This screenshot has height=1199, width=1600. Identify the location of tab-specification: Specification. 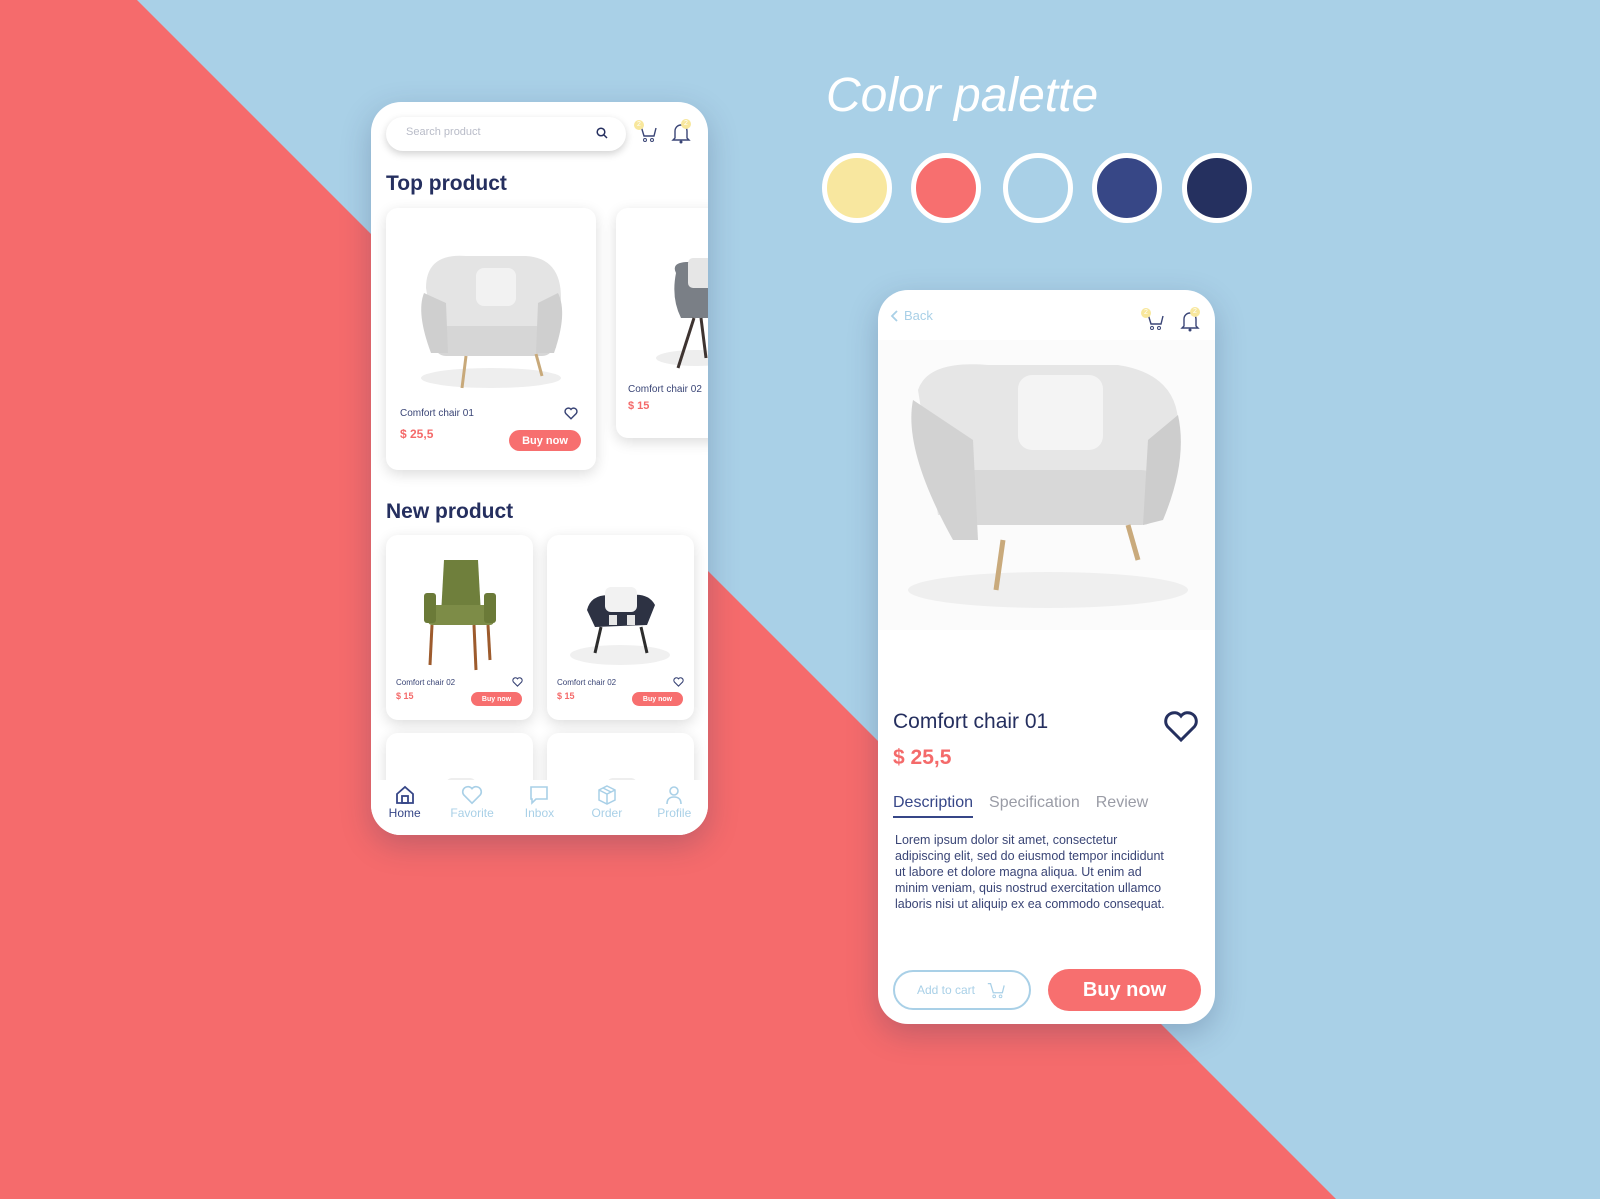
(1034, 806).